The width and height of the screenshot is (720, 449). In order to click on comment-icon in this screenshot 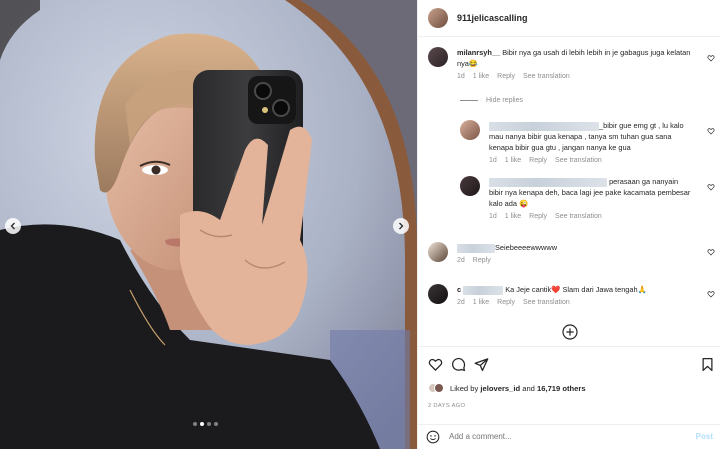, I will do `click(458, 364)`.